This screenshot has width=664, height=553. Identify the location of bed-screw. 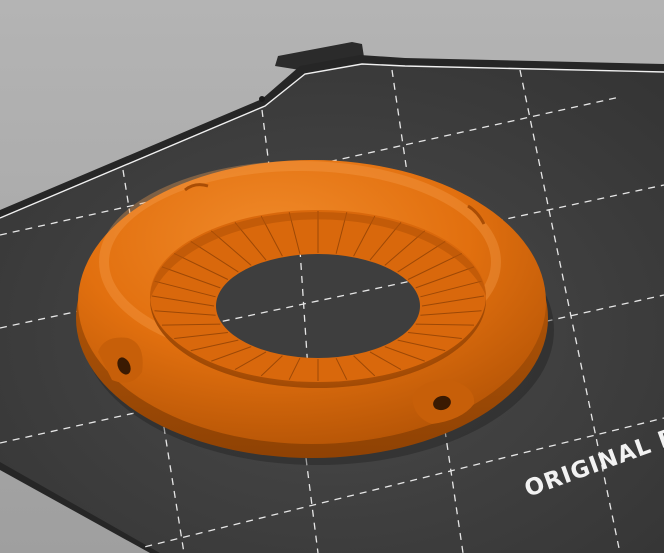
(262, 99).